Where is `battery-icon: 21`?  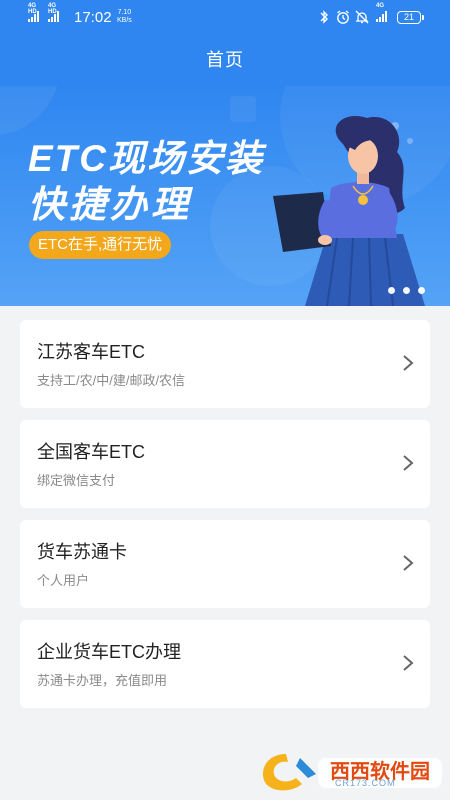
battery-icon: 21 is located at coordinates (410, 17).